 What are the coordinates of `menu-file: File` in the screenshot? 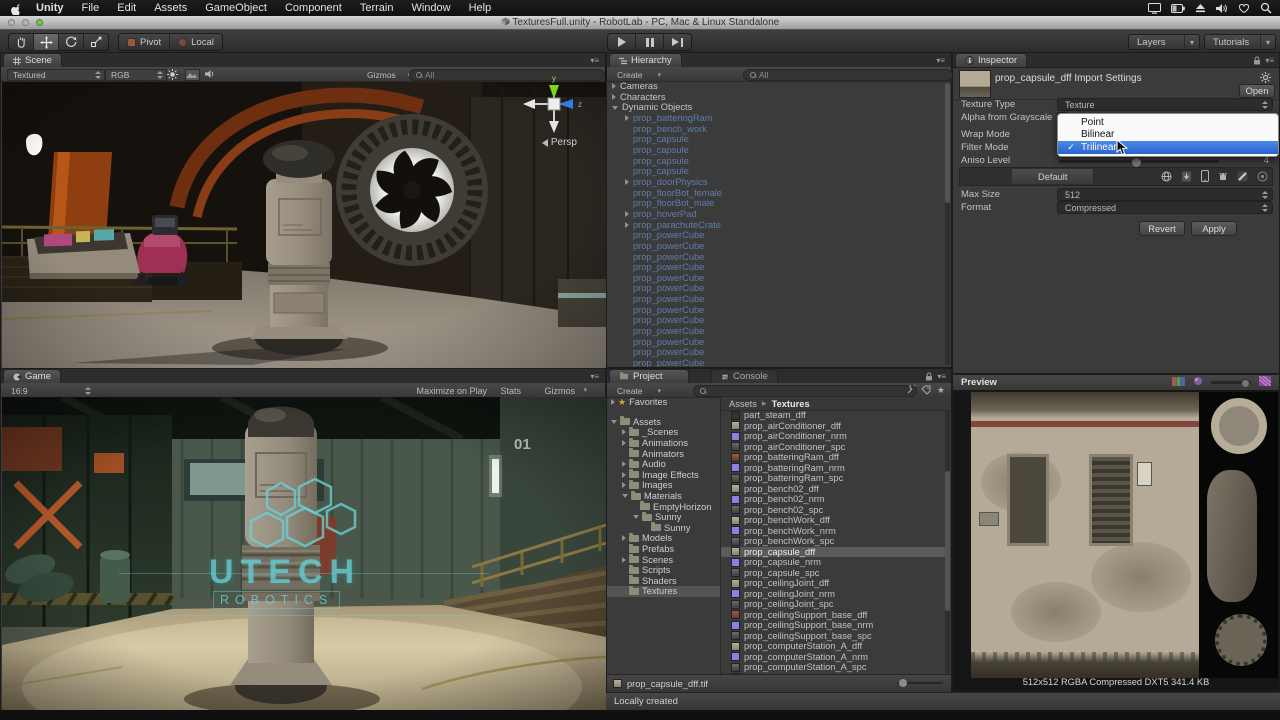 It's located at (91, 8).